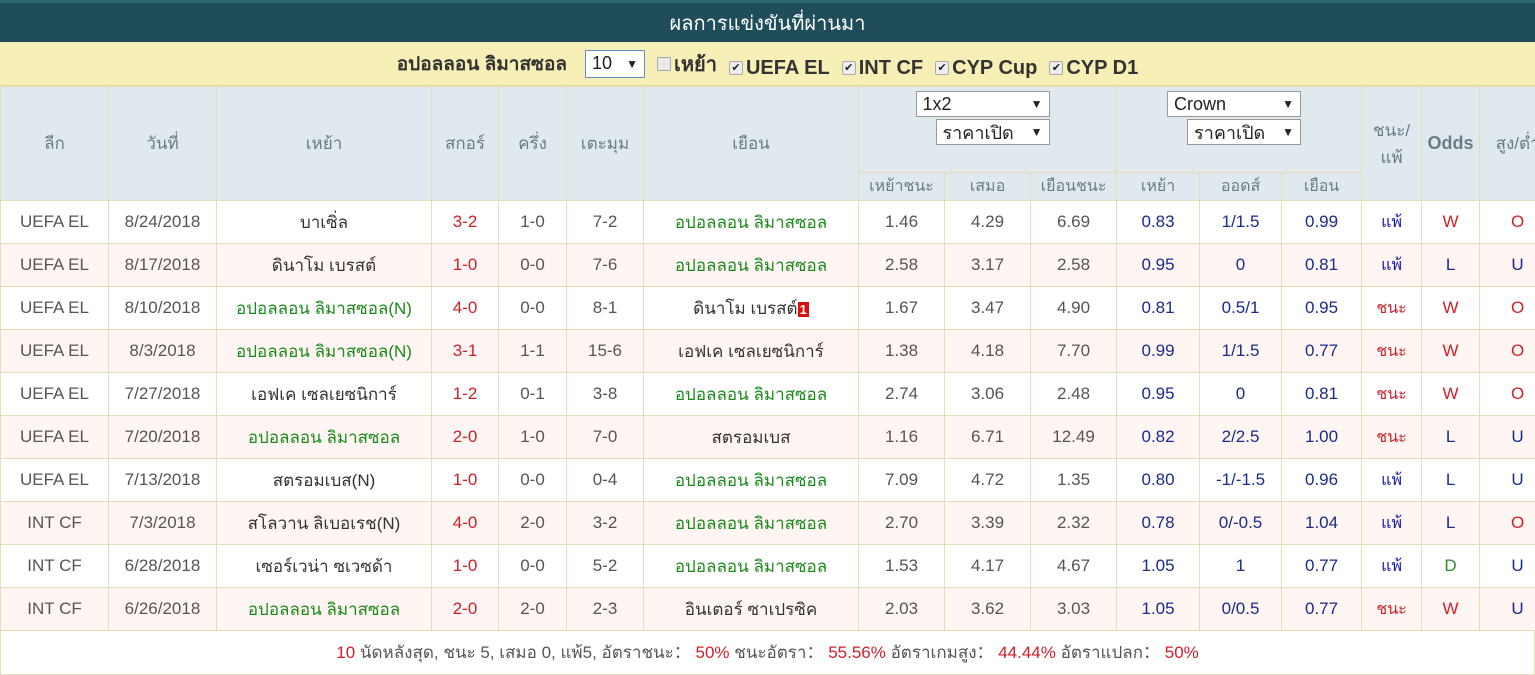 The height and width of the screenshot is (675, 1535). I want to click on cell-date: 7/3/2018, so click(163, 523).